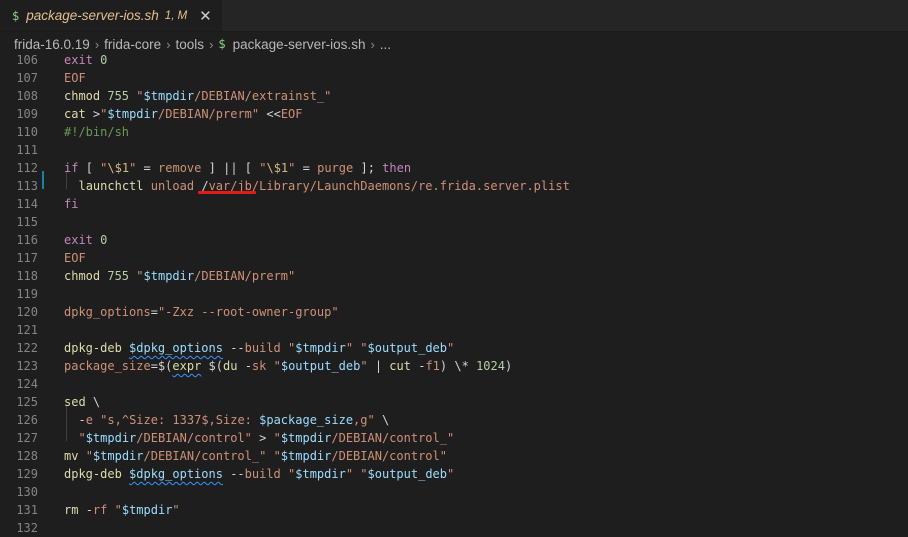 This screenshot has height=537, width=908. I want to click on line-number: 118, so click(27, 276).